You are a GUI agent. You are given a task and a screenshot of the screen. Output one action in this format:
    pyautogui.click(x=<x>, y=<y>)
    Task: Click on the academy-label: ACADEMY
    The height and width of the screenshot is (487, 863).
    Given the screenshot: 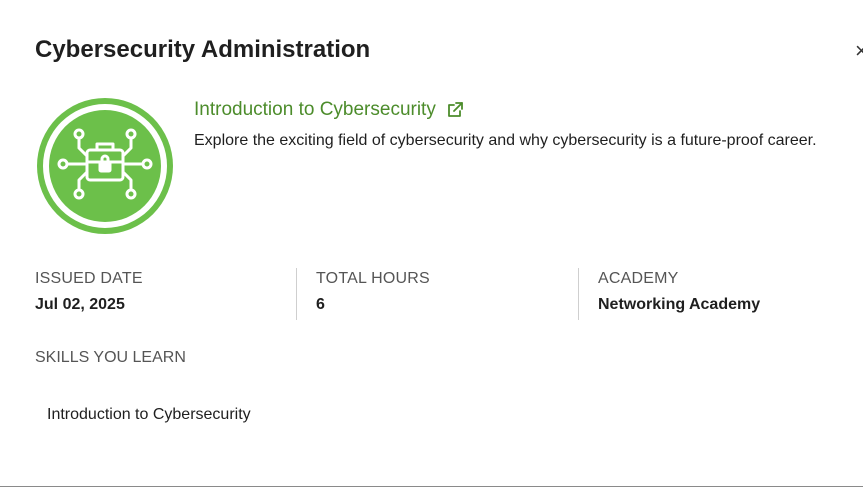 What is the action you would take?
    pyautogui.click(x=638, y=278)
    